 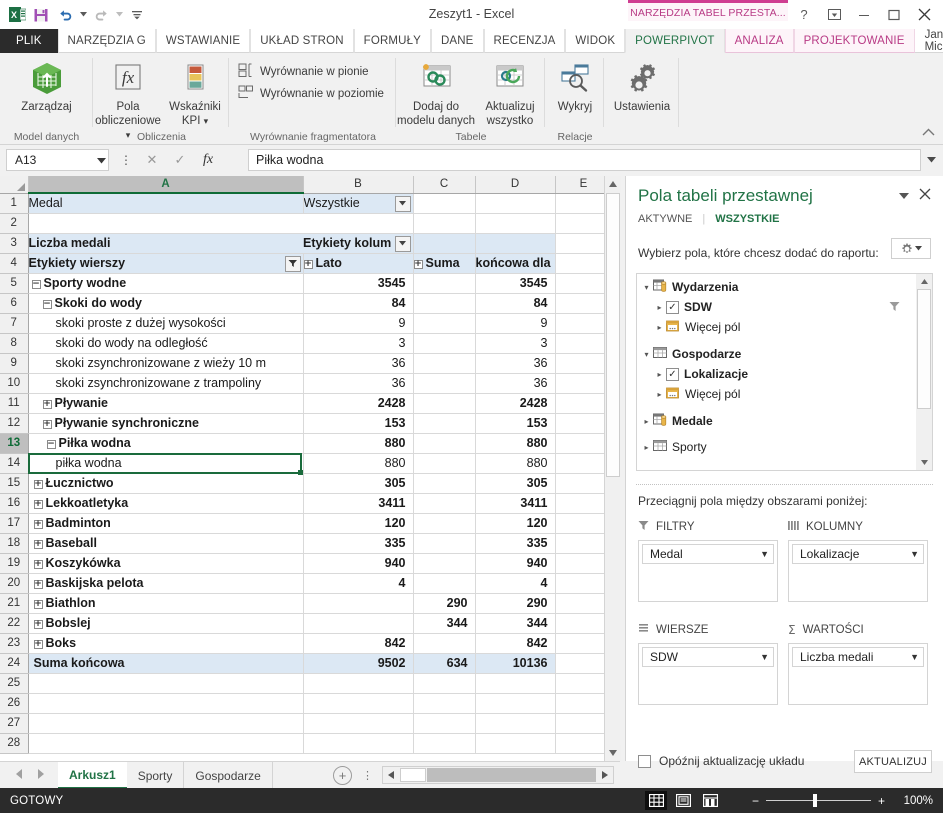 I want to click on align-vertical-button: Wyrównanie w pionie, so click(x=311, y=72).